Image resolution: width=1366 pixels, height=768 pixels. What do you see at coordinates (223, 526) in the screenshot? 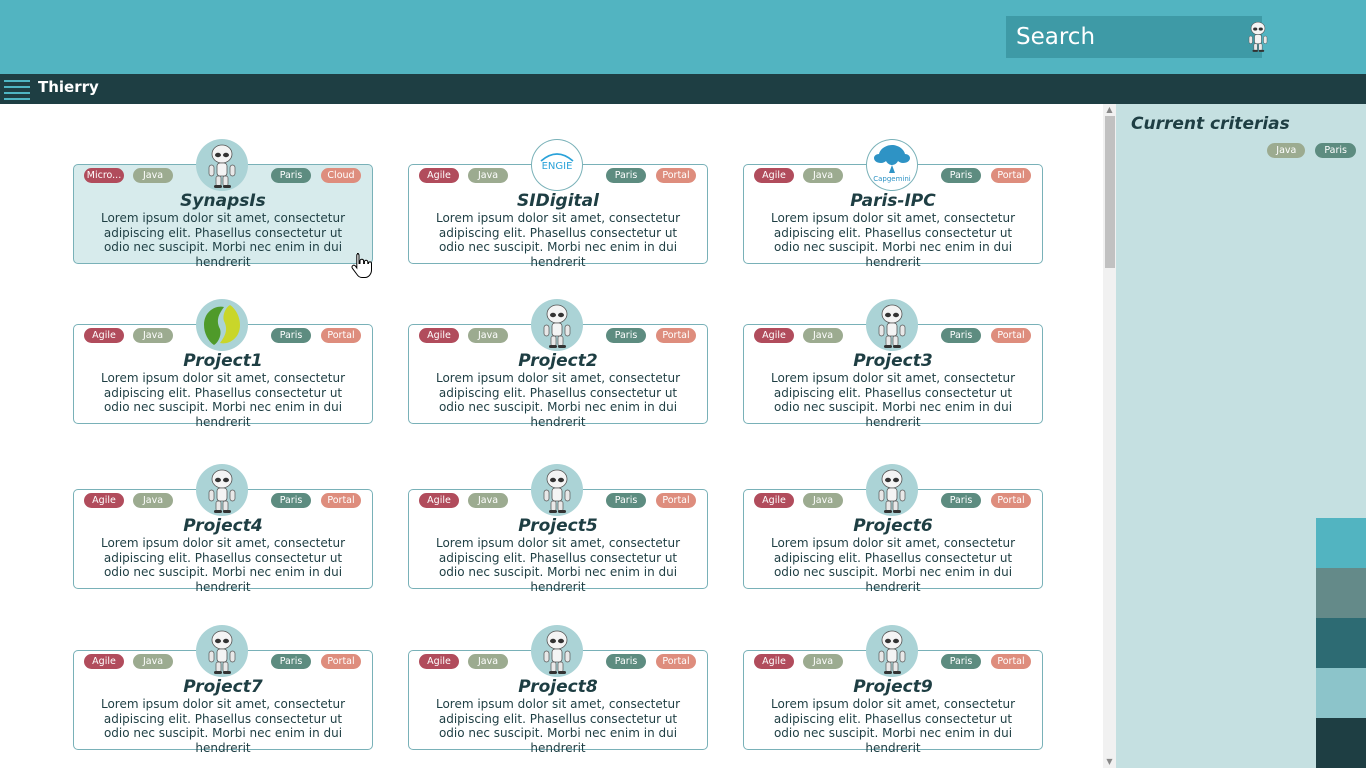
I see `project-title: Project4` at bounding box center [223, 526].